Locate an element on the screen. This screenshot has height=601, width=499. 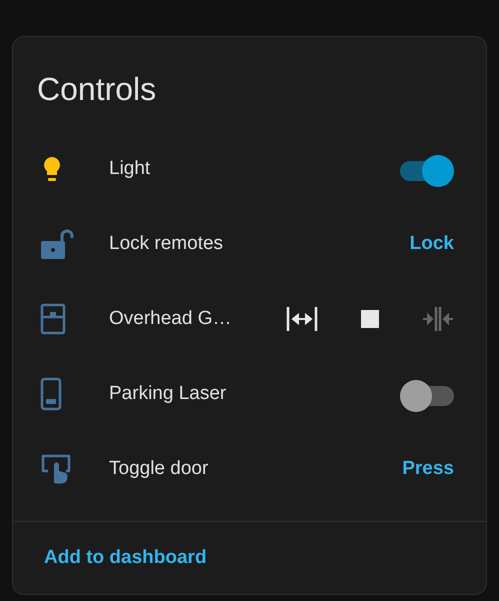
action-button: Press is located at coordinates (428, 469).